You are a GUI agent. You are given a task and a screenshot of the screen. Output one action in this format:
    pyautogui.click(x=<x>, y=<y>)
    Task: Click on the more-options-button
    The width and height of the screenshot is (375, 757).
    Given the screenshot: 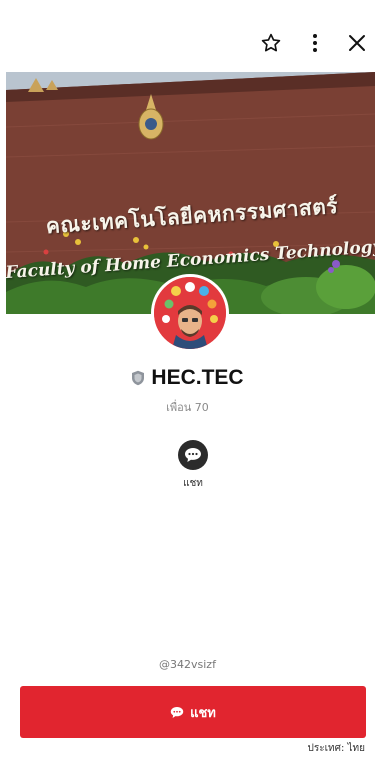 What is the action you would take?
    pyautogui.click(x=315, y=43)
    